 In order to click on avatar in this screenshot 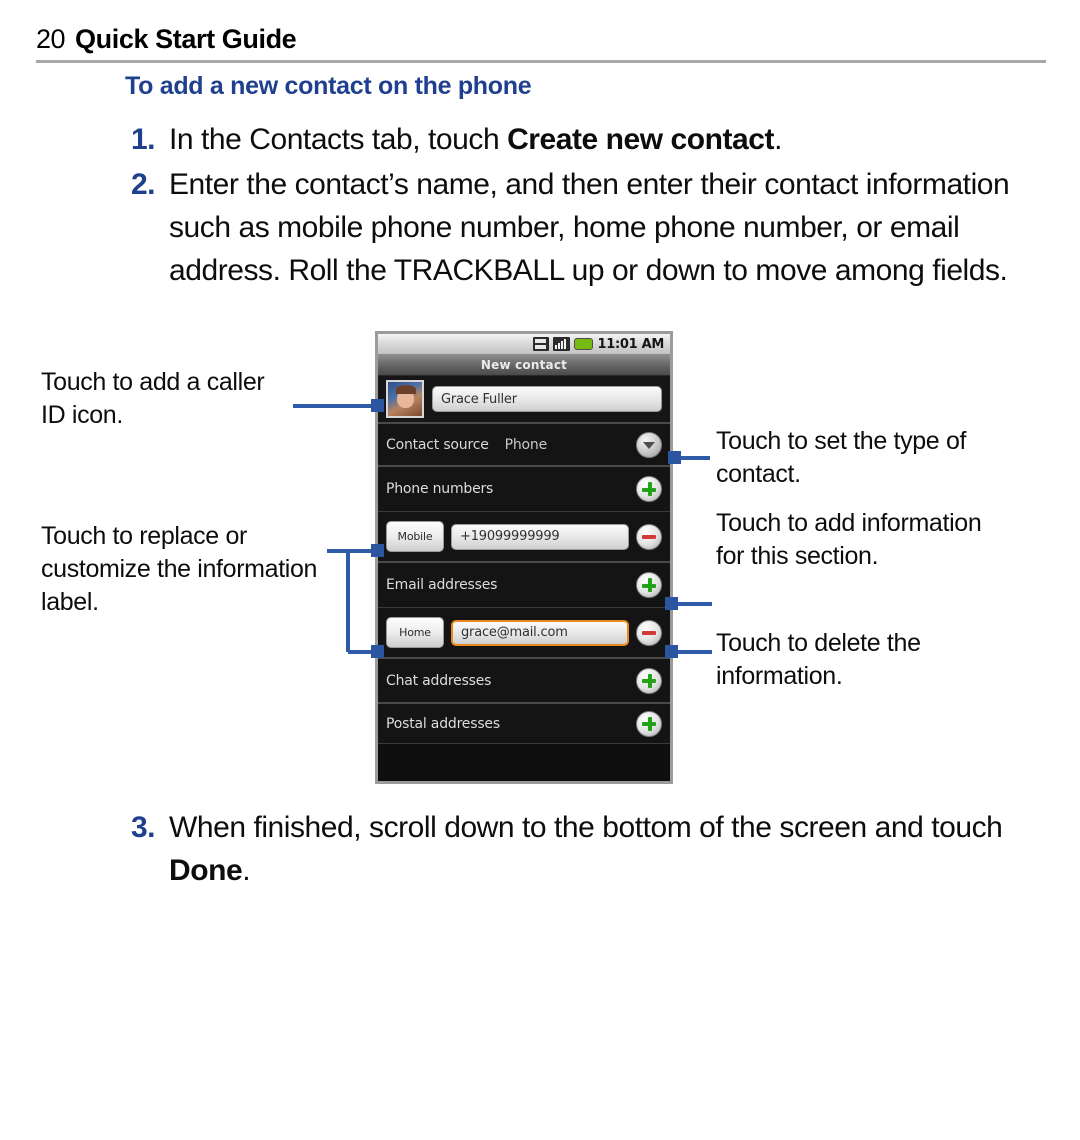, I will do `click(405, 399)`.